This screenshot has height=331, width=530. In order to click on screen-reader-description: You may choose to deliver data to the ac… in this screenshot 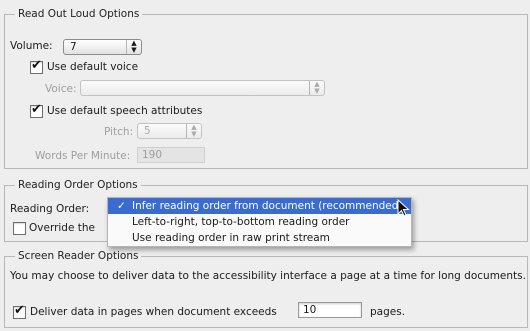, I will do `click(268, 276)`.